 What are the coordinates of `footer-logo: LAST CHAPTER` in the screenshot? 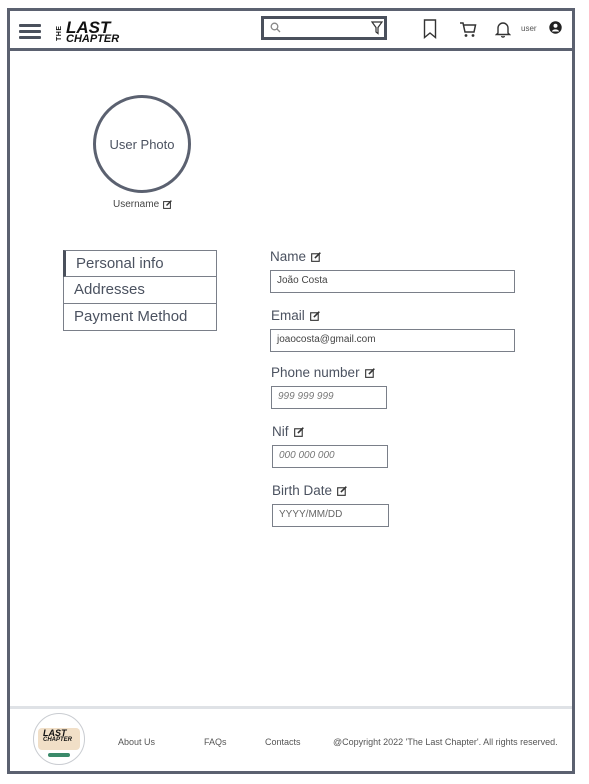 It's located at (59, 739).